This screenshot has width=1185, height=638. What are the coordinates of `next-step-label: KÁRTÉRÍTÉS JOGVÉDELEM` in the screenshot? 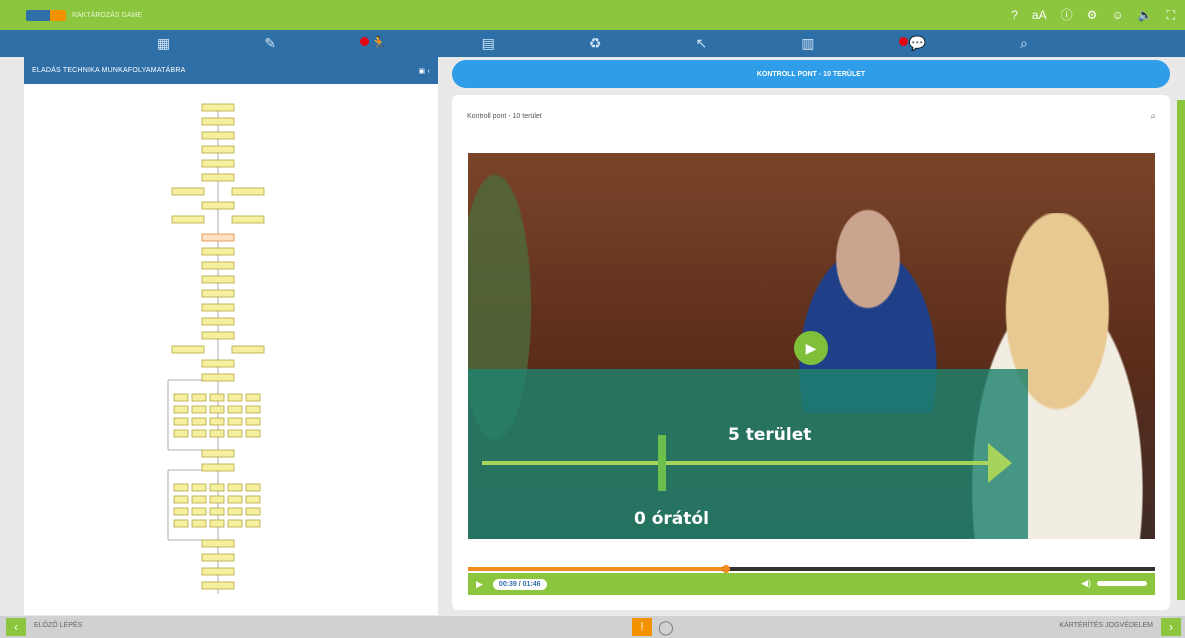 It's located at (1106, 625).